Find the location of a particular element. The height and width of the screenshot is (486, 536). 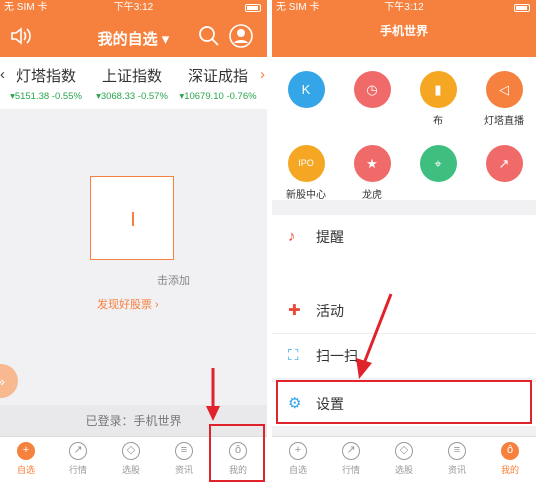

index-item: 灯塔指数 ▾5151.38 -0.55% is located at coordinates (46, 83).